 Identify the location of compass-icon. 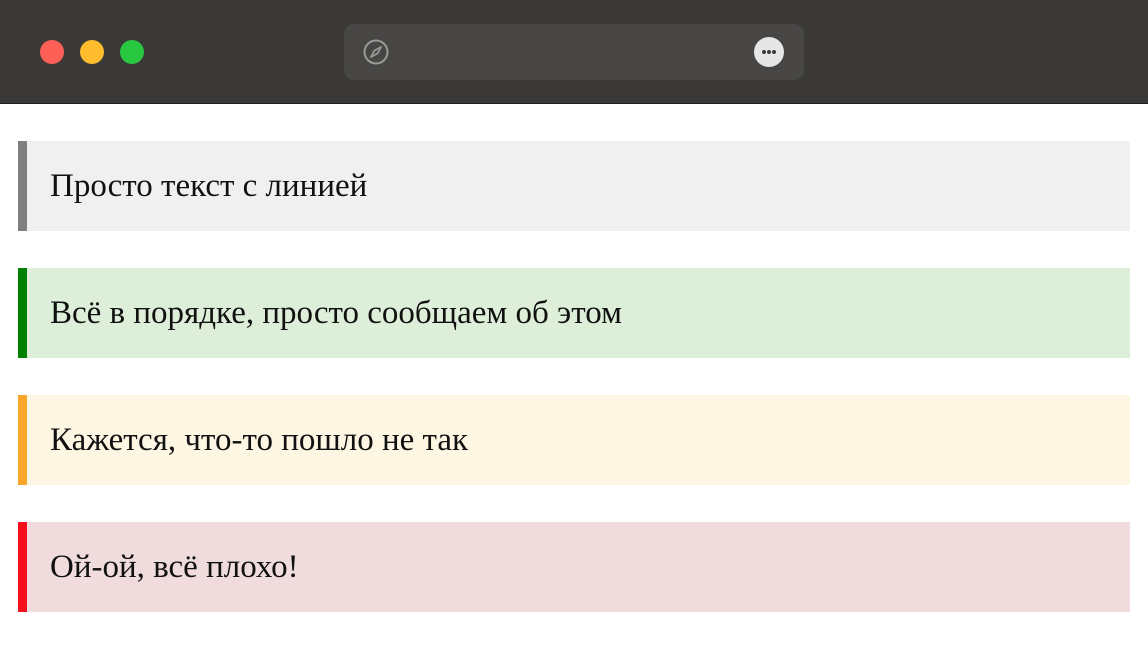
(376, 52).